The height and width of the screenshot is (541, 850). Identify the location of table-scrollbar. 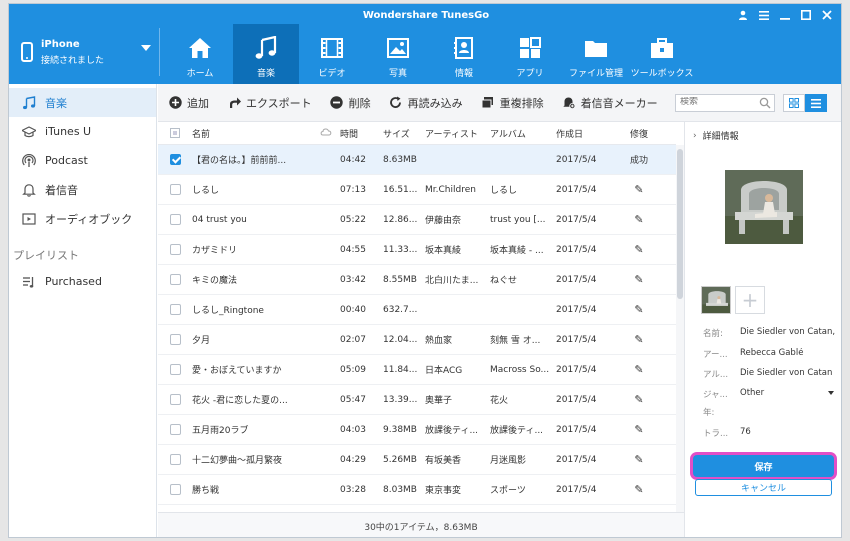
(680, 328).